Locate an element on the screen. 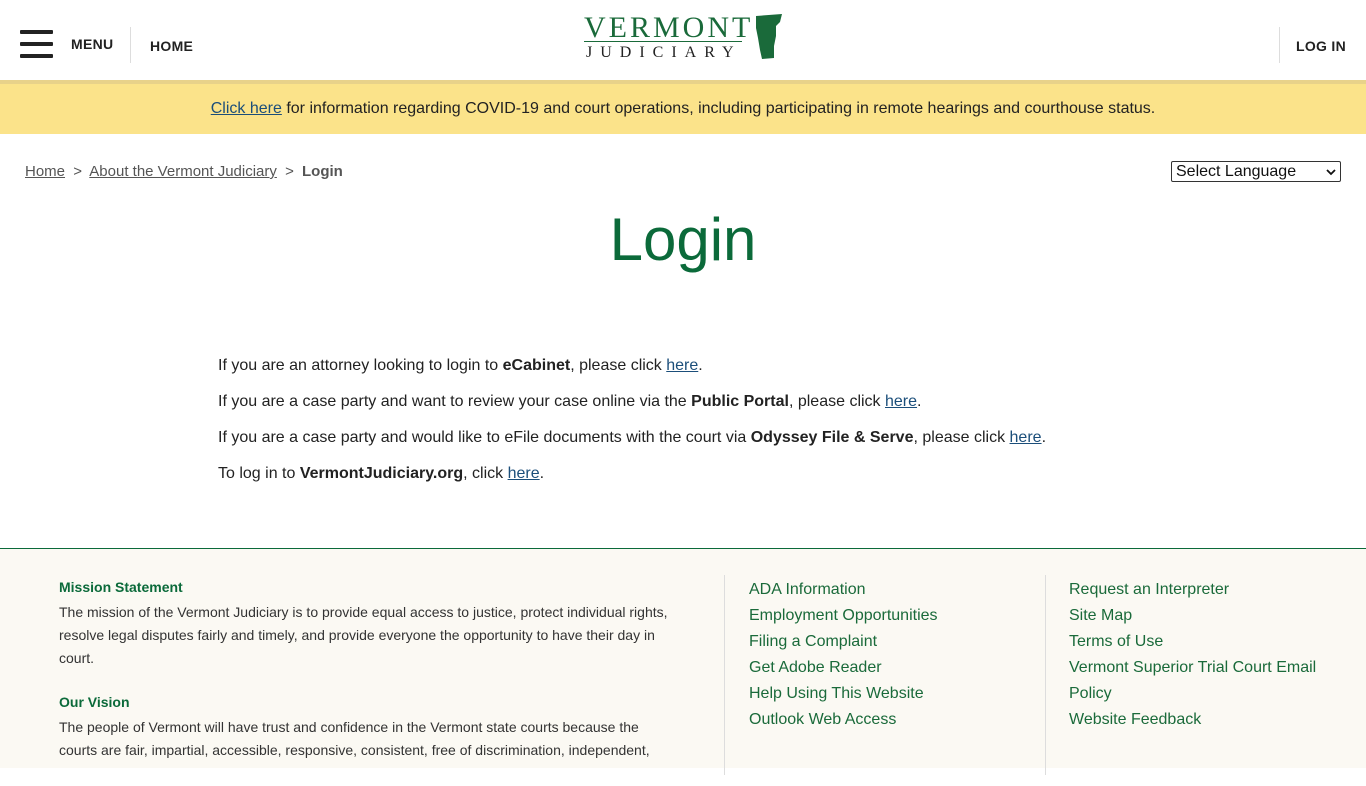 Image resolution: width=1366 pixels, height=786 pixels. menu-button: MENU is located at coordinates (66, 44).